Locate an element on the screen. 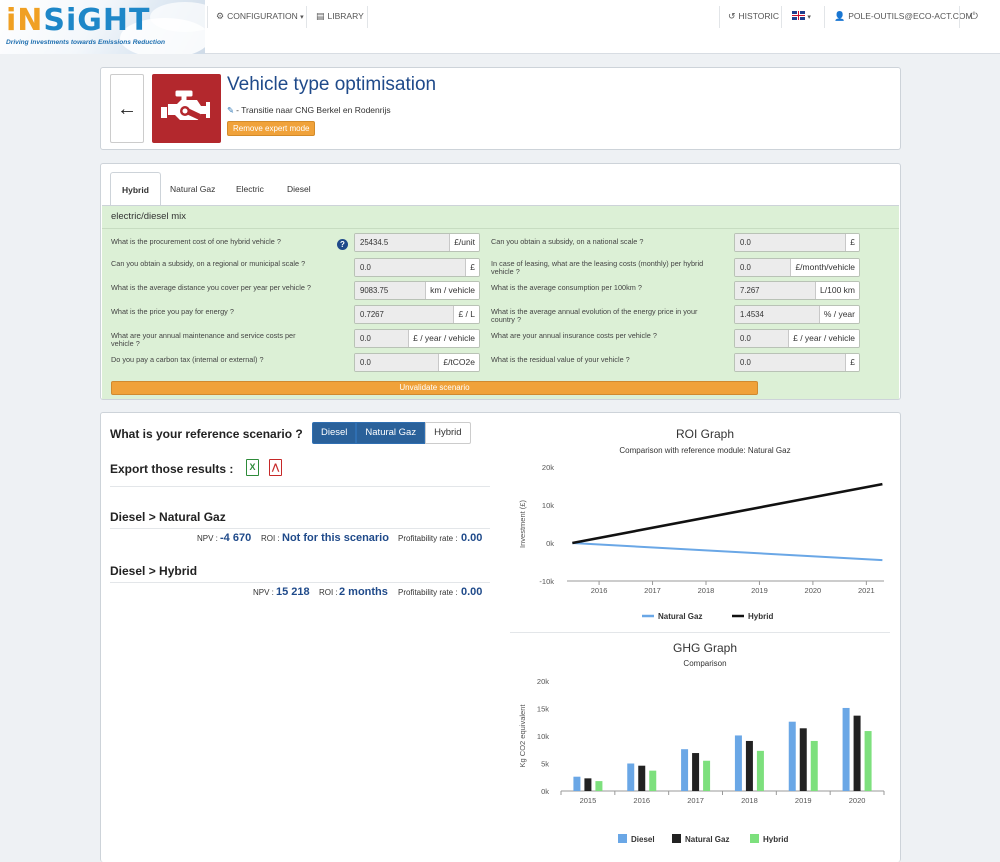 This screenshot has height=862, width=1000. historic-link: ↺ HISTORIC is located at coordinates (753, 16).